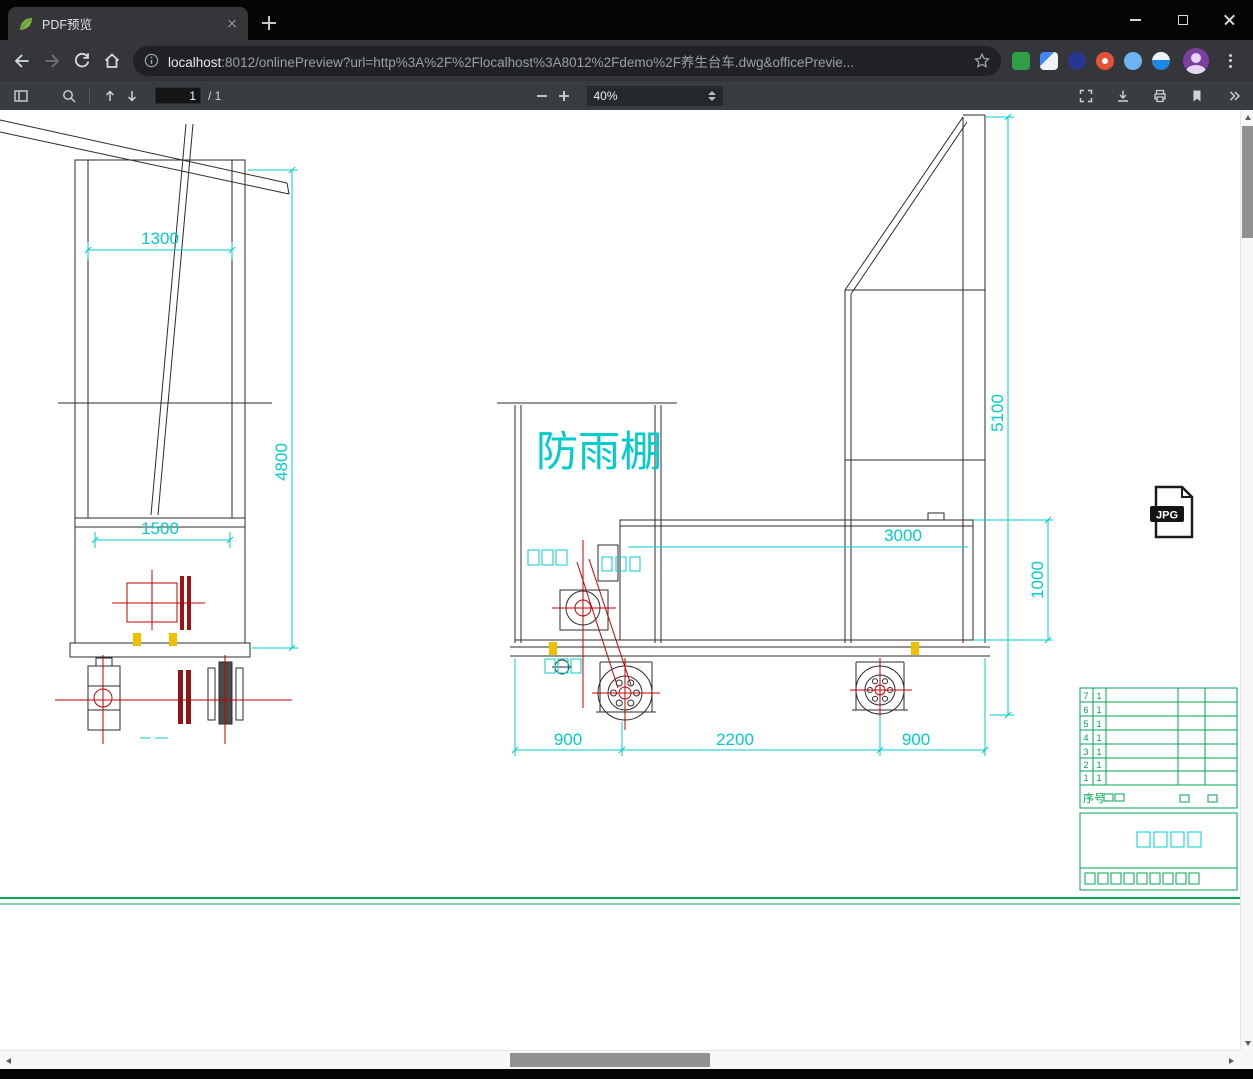  I want to click on dim-5100: 5100, so click(997, 413).